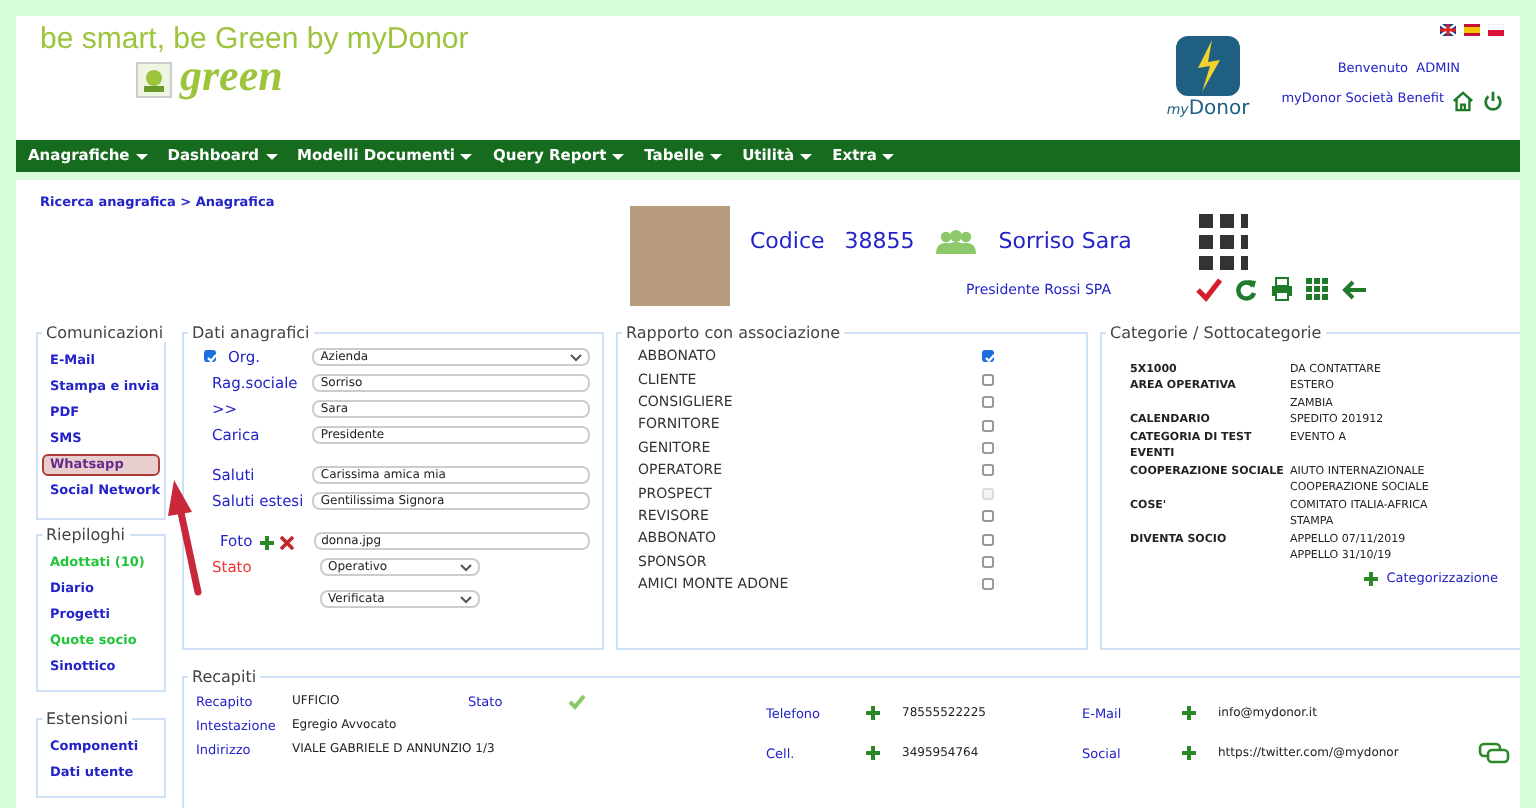  Describe the element at coordinates (1354, 289) in the screenshot. I see `back-arrow-icon` at that location.